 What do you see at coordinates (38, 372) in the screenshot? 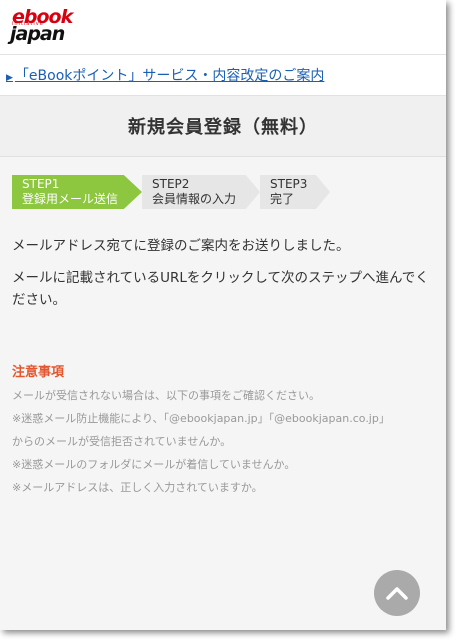
I see `caution-title: 注意事項` at bounding box center [38, 372].